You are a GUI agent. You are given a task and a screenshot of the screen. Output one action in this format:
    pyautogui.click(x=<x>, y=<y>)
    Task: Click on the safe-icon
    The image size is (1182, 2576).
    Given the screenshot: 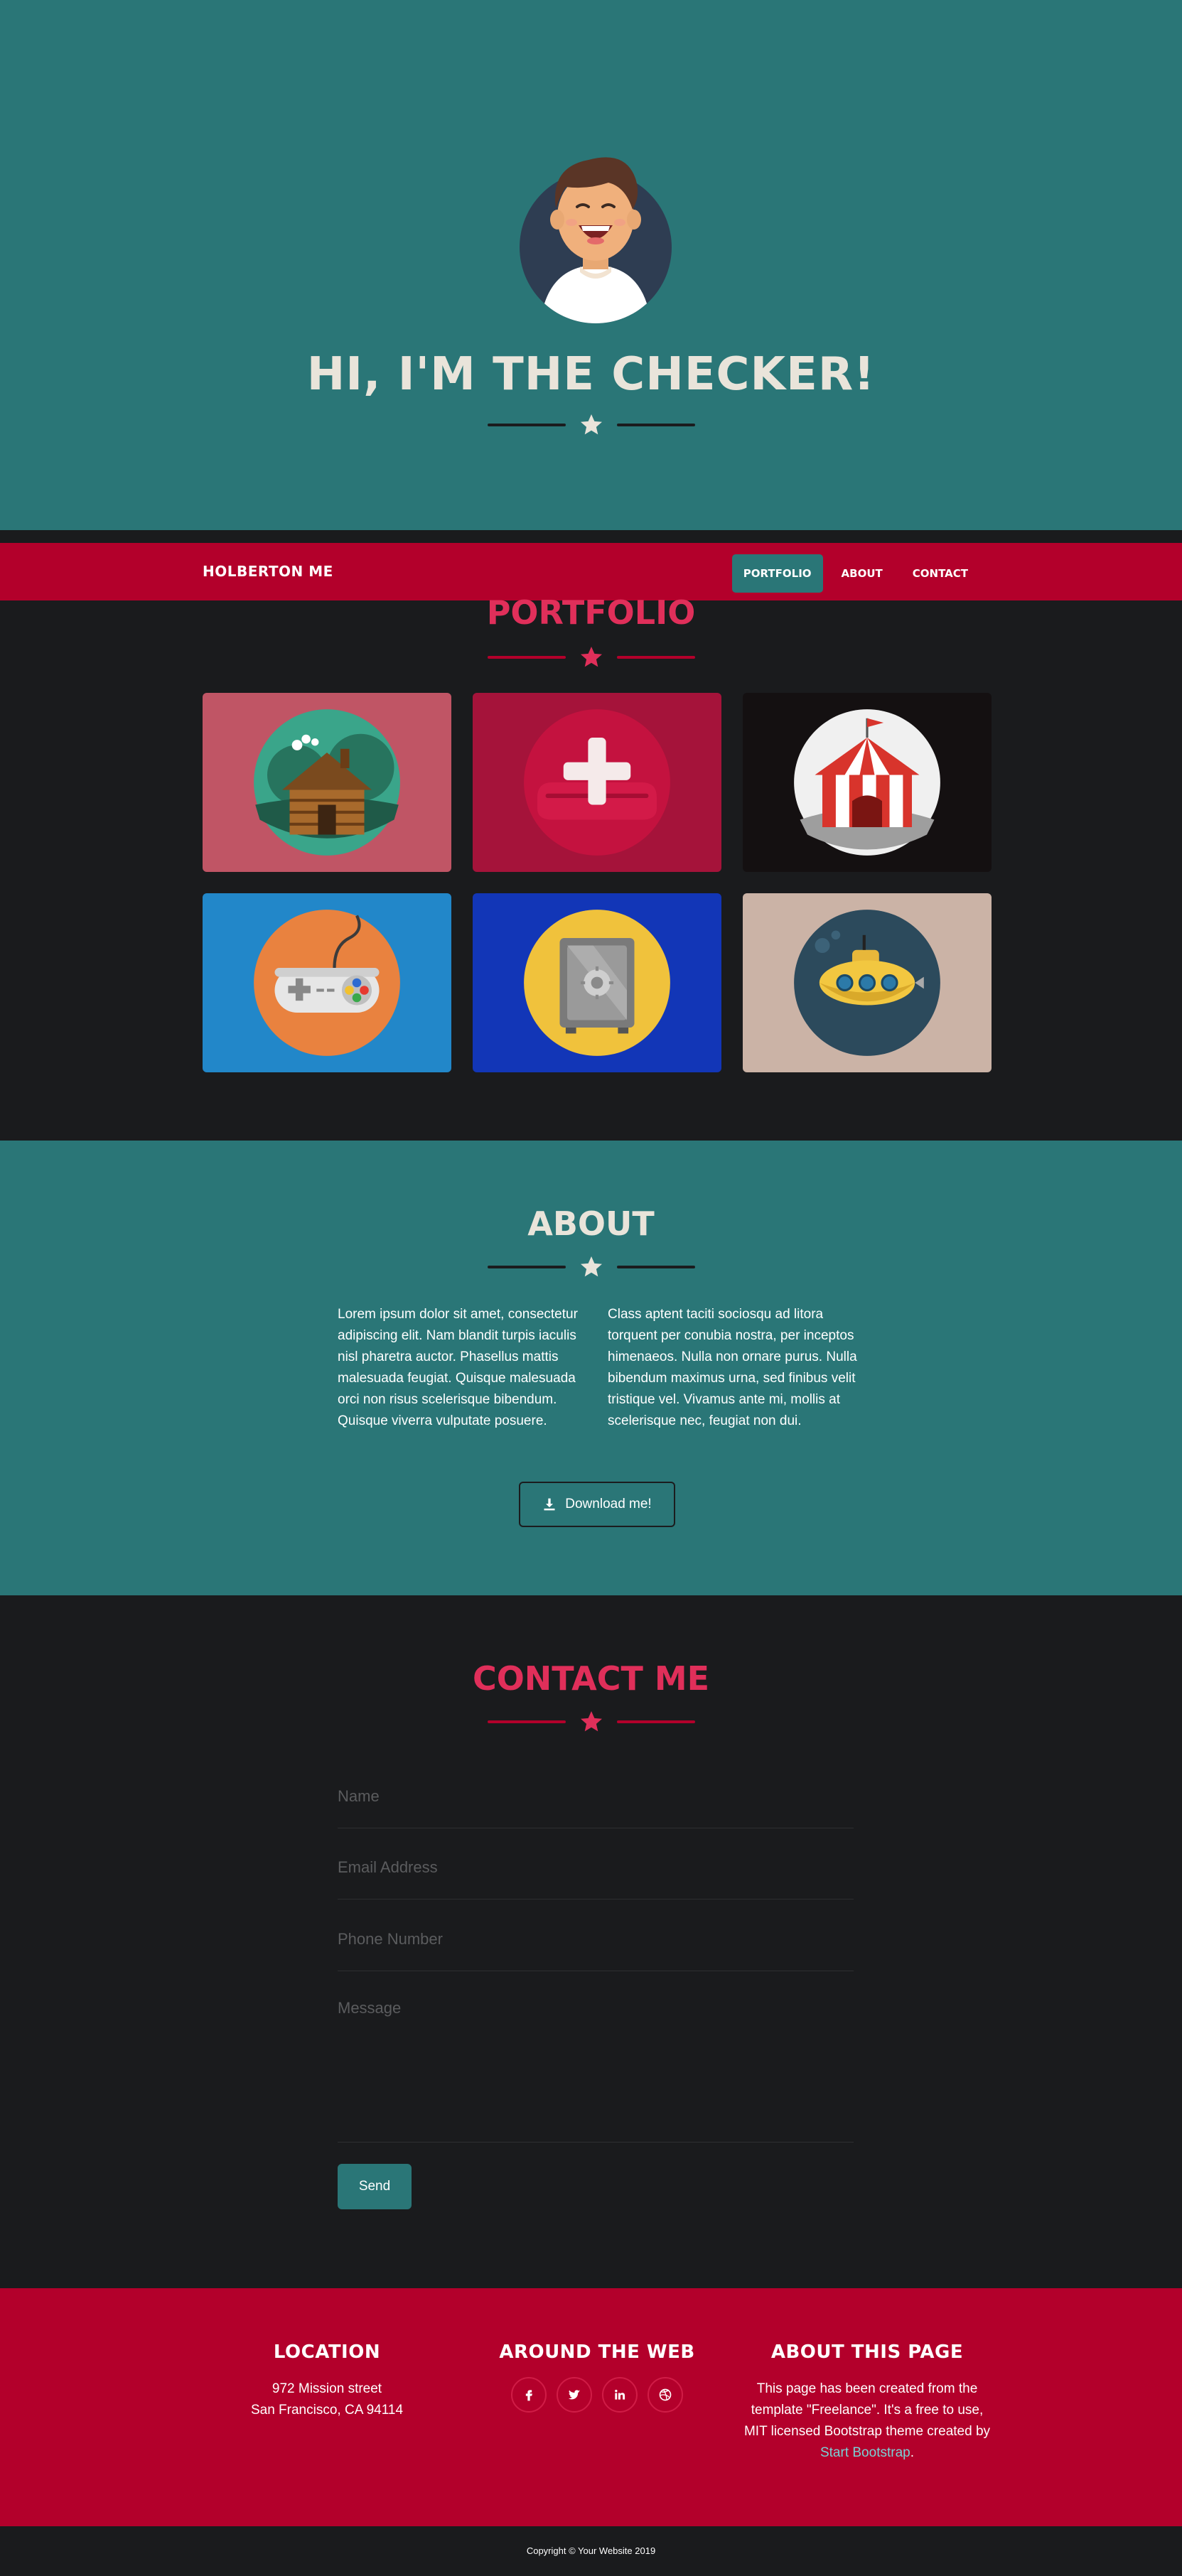 What is the action you would take?
    pyautogui.click(x=597, y=983)
    